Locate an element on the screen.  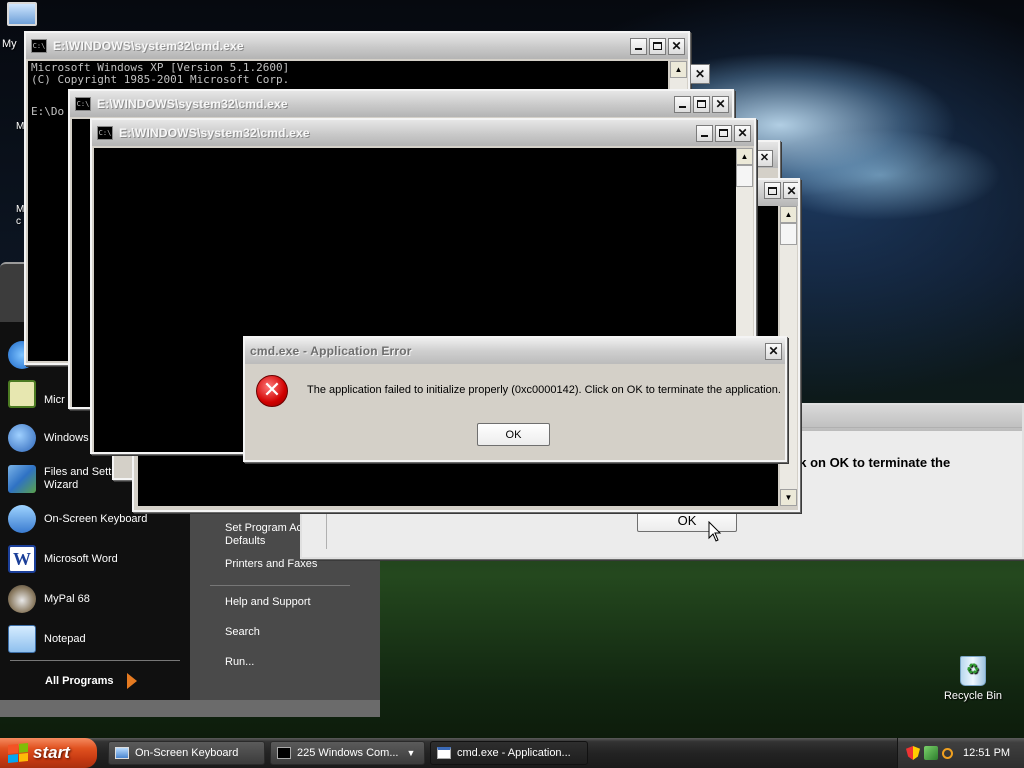
media-player-icon is located at coordinates (22, 438).